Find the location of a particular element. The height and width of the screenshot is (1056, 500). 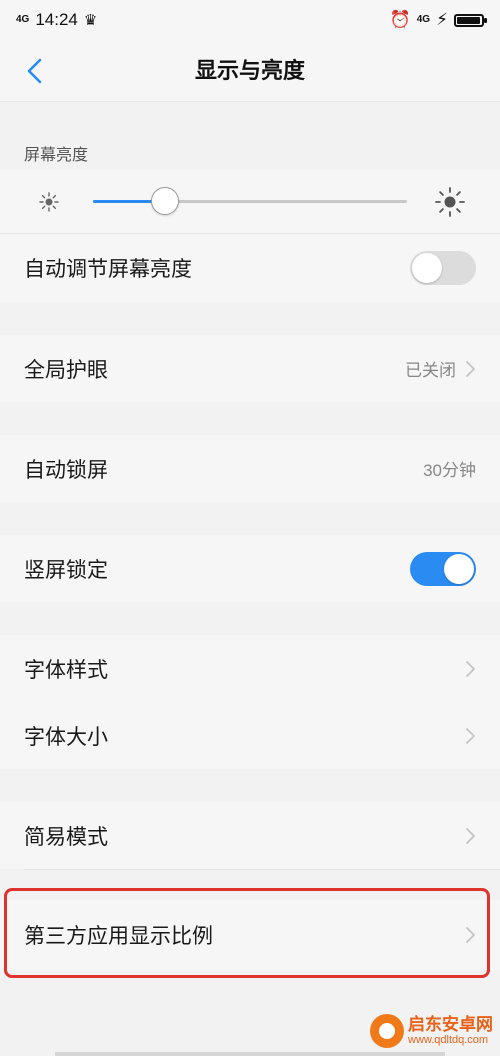

font-style-label: 字体样式 is located at coordinates (66, 670).